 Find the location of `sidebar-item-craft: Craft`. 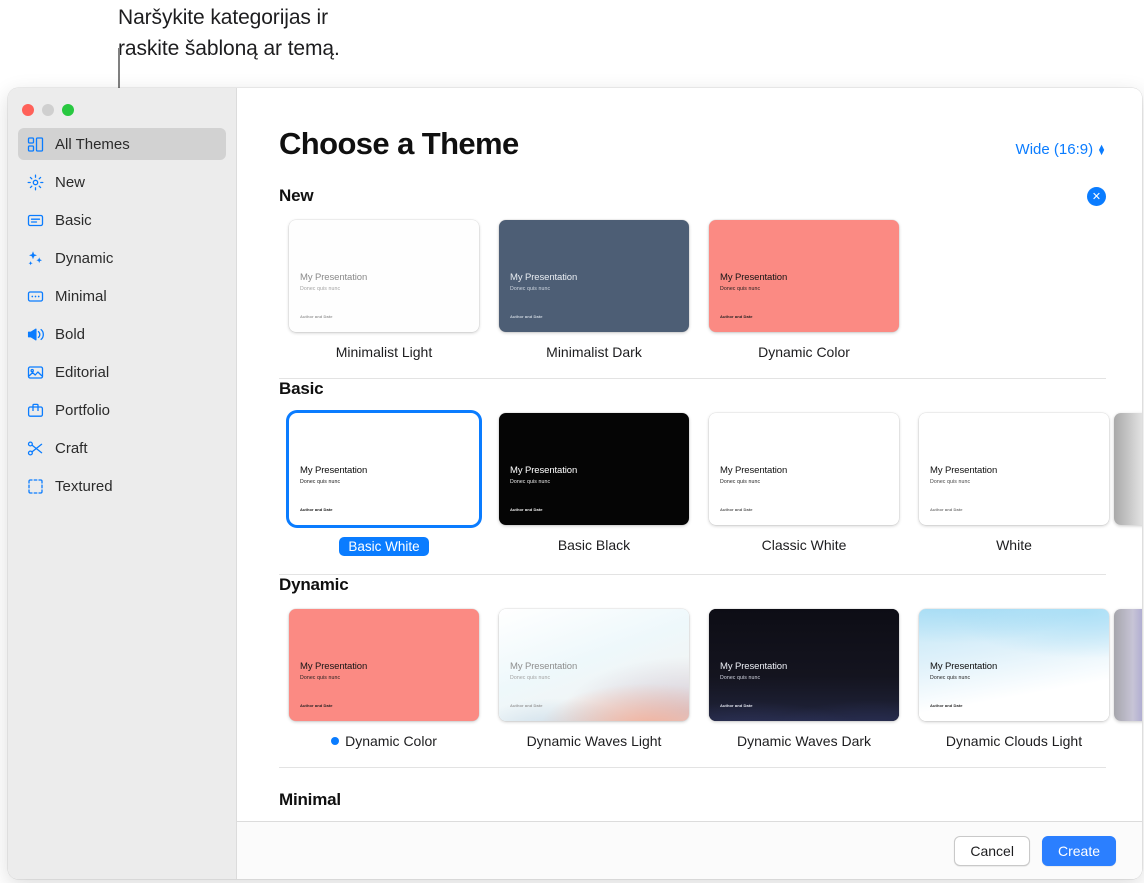

sidebar-item-craft: Craft is located at coordinates (122, 448).